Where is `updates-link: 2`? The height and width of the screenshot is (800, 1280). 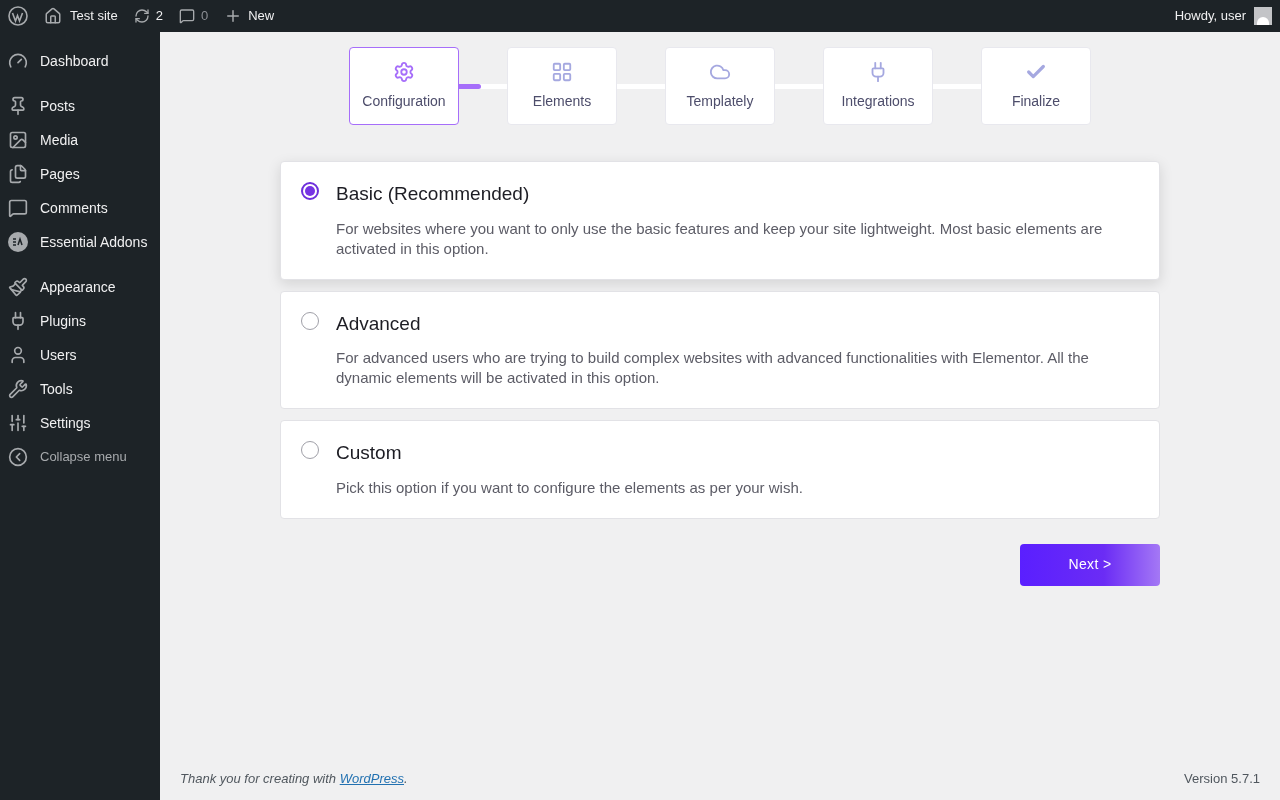 updates-link: 2 is located at coordinates (148, 16).